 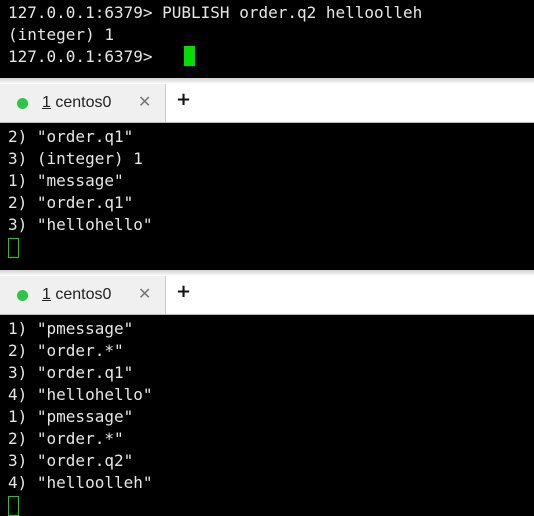 What do you see at coordinates (85, 56) in the screenshot?
I see `terminal-prompt-line: 127.0.0.1:6379>` at bounding box center [85, 56].